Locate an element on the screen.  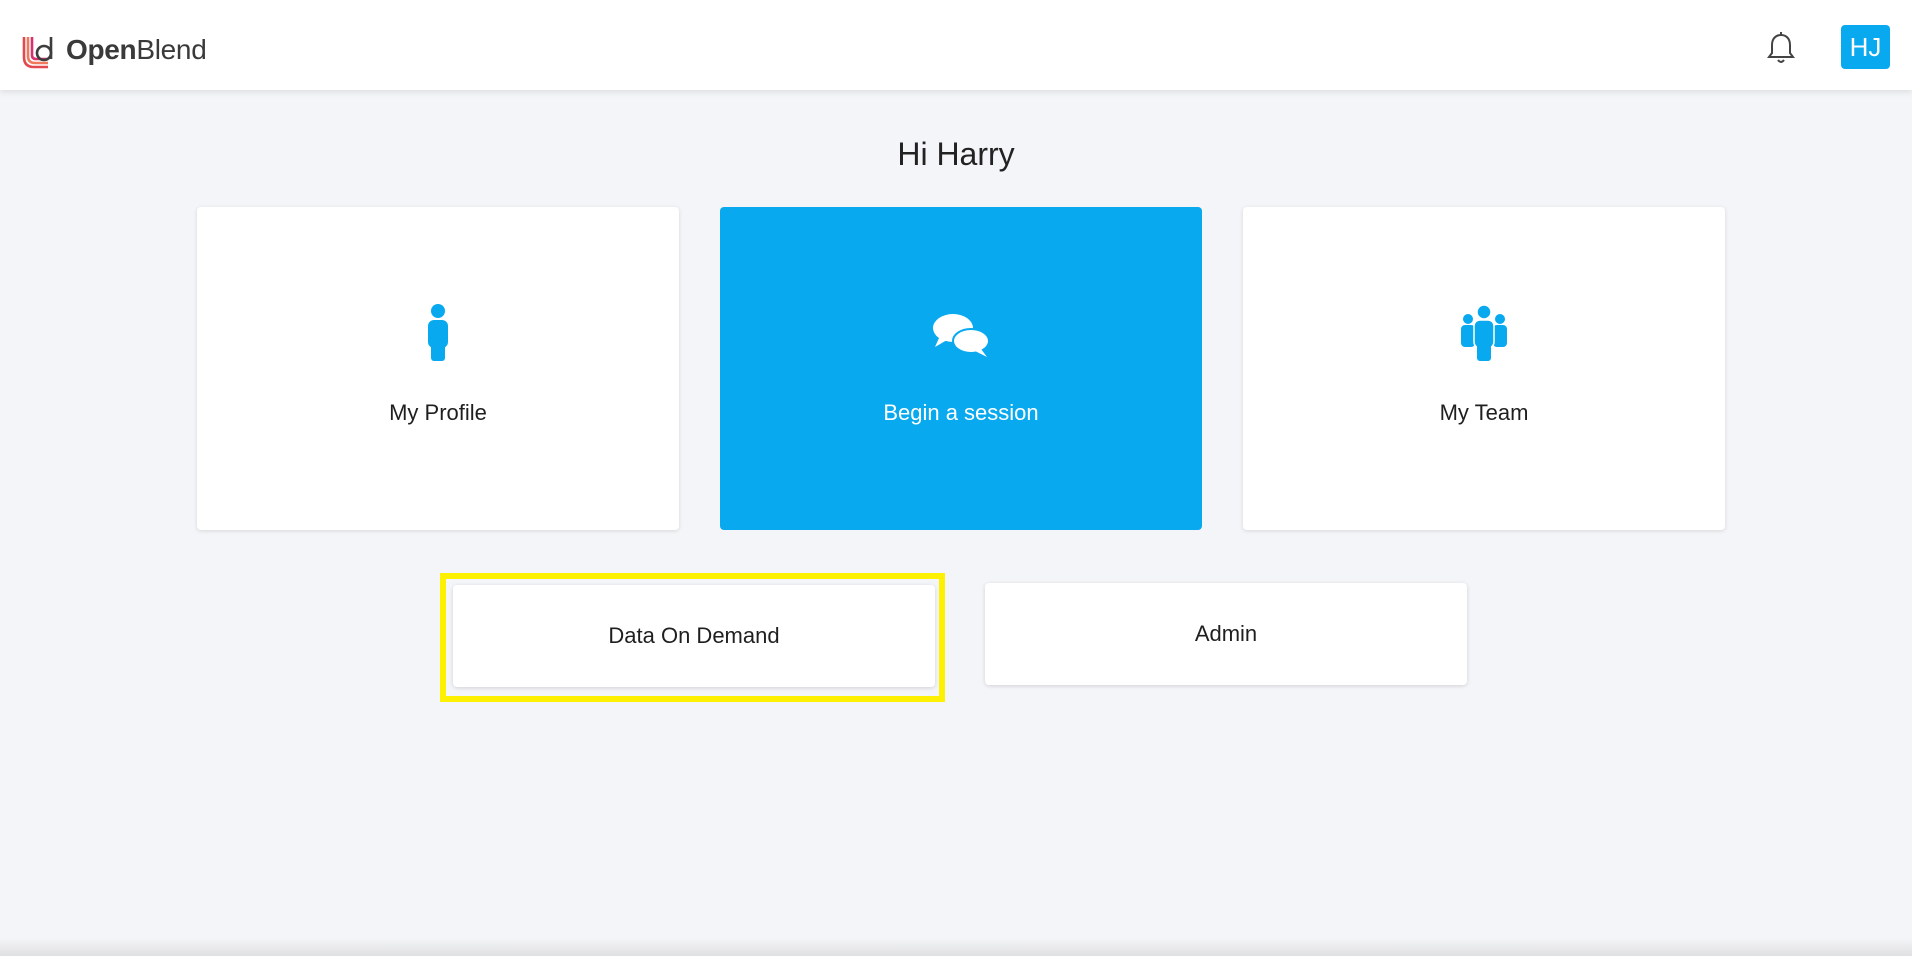
data-on-demand-label: Data On Demand is located at coordinates (694, 635).